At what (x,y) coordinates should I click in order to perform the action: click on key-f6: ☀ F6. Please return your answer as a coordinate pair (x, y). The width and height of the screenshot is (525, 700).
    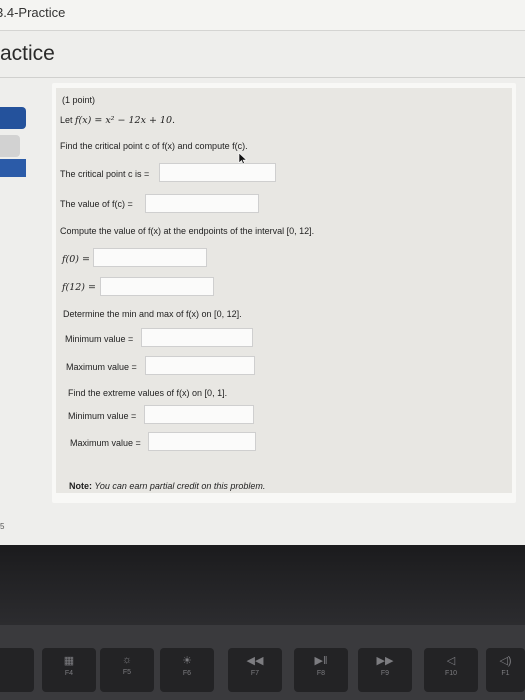
    Looking at the image, I should click on (187, 670).